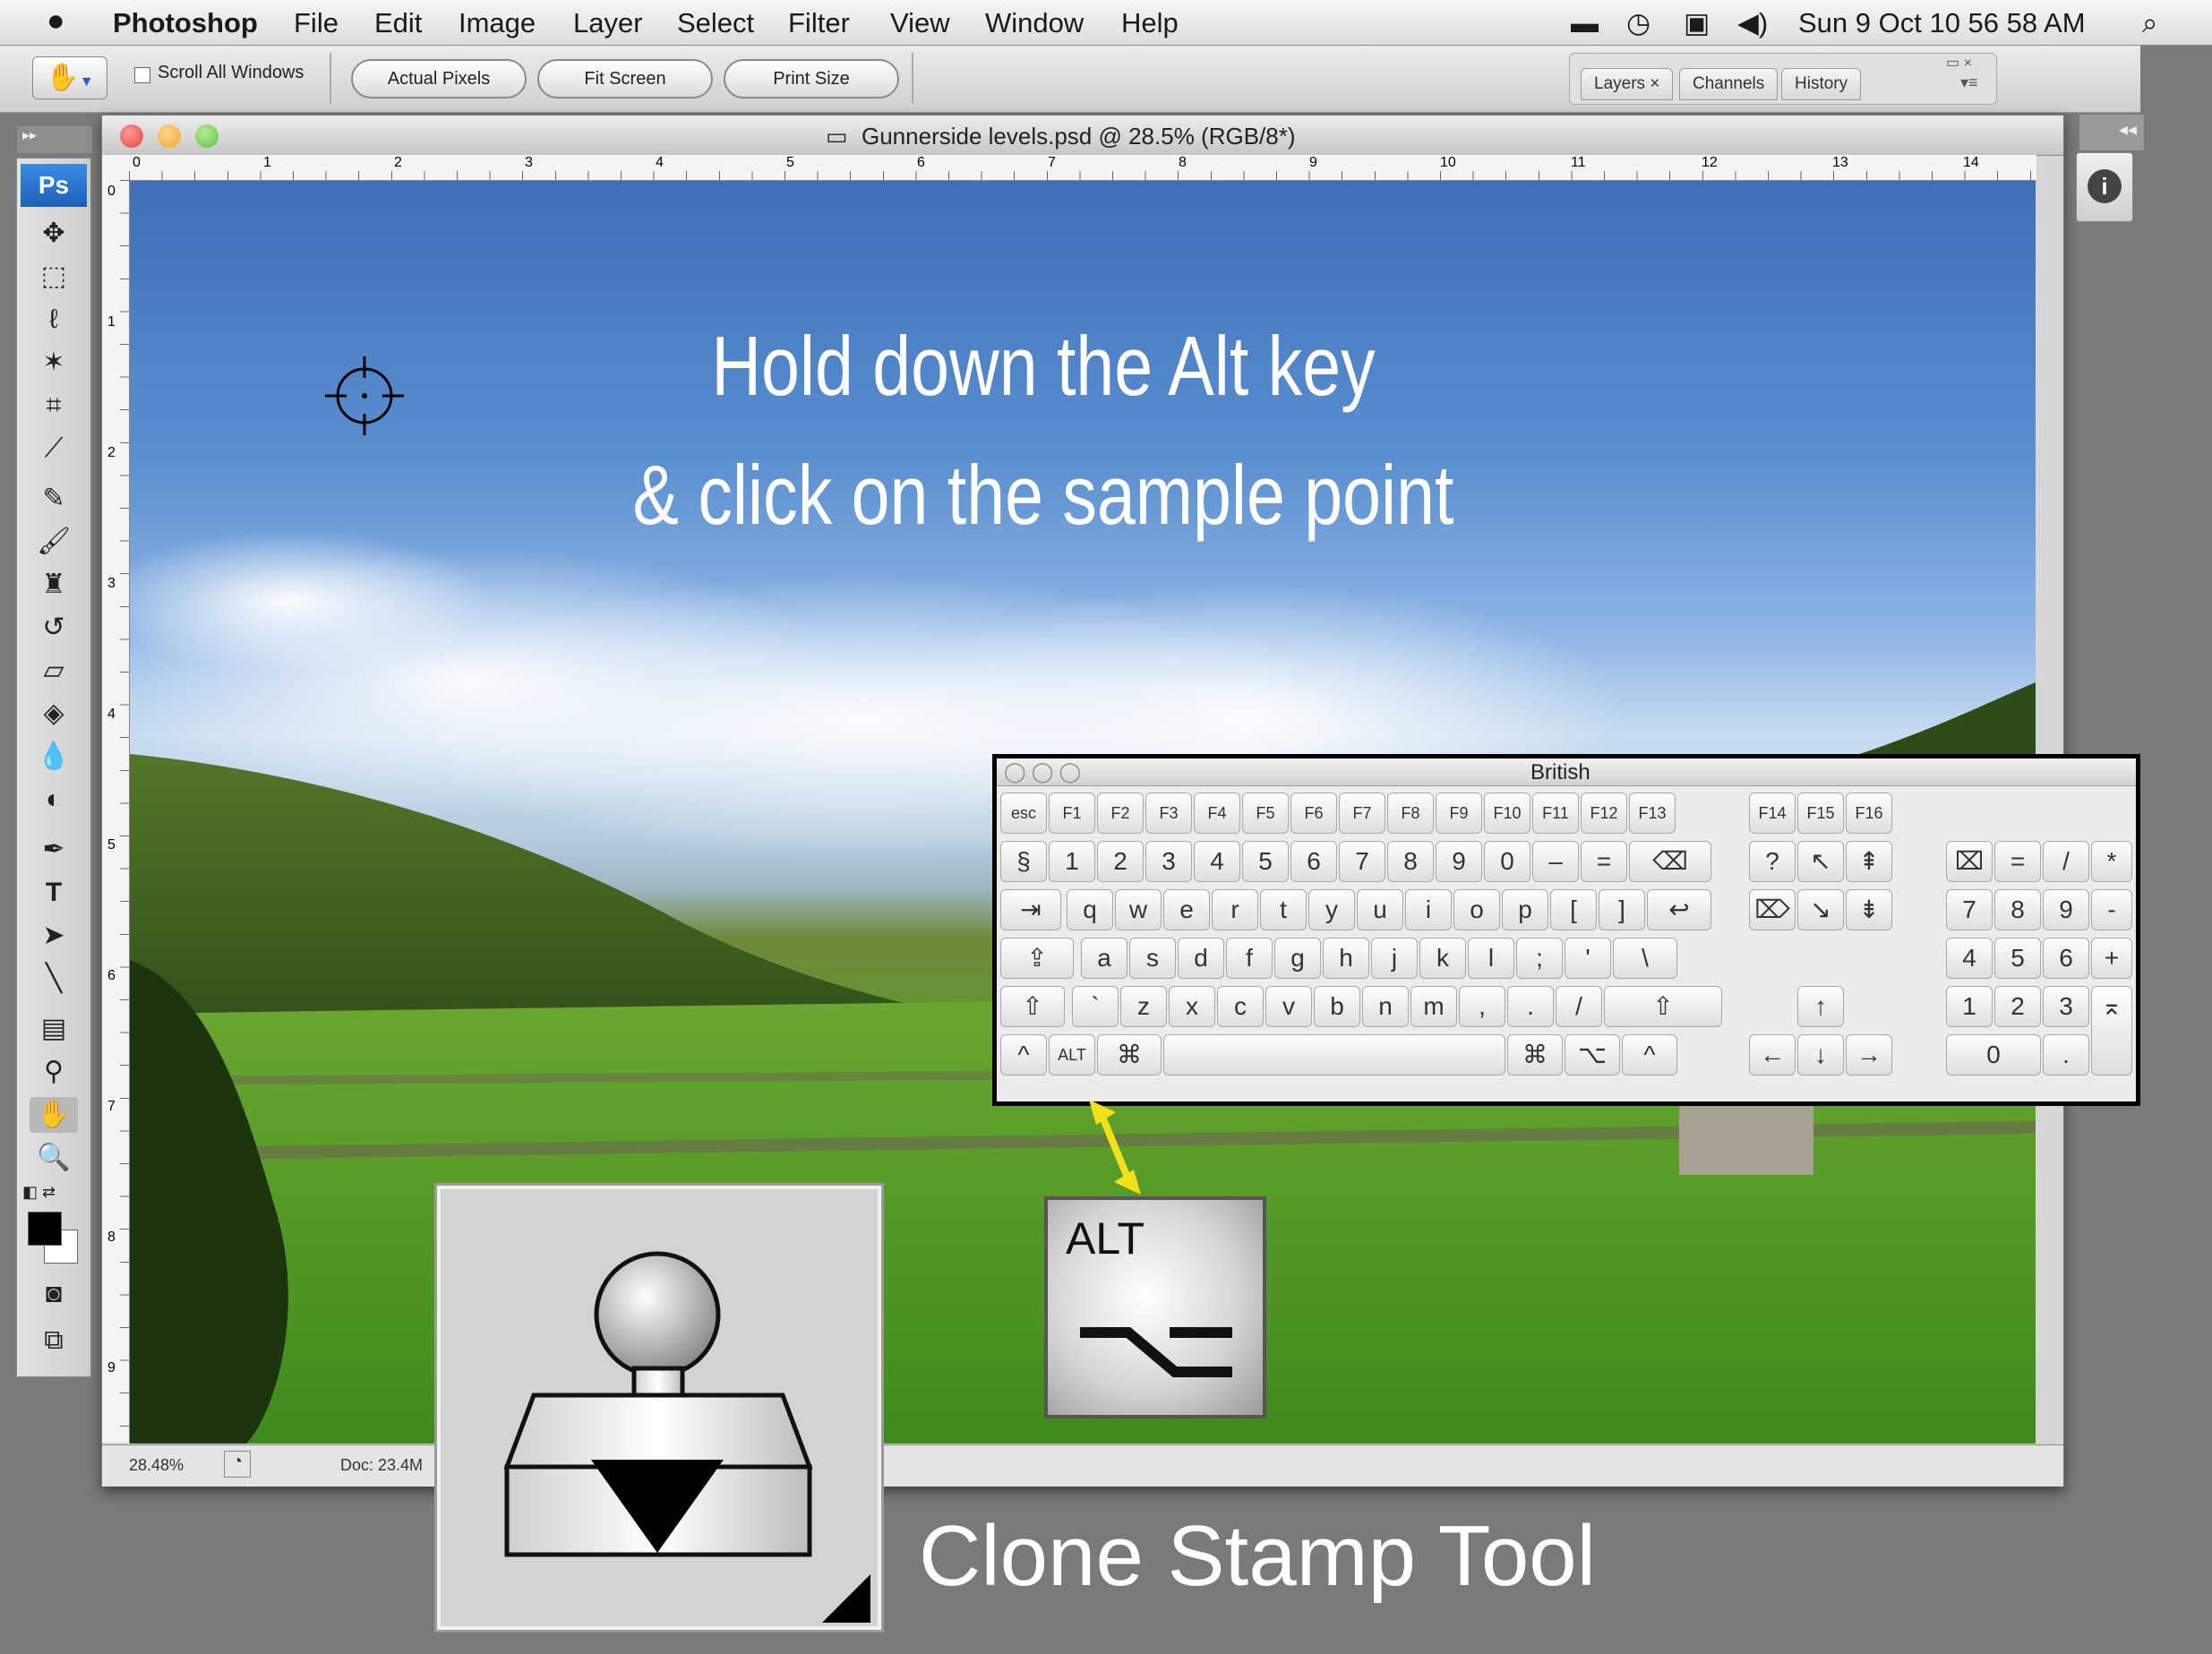 The width and height of the screenshot is (2212, 1654). Describe the element at coordinates (54, 320) in the screenshot. I see `lasso-tool-icon: ℓ` at that location.